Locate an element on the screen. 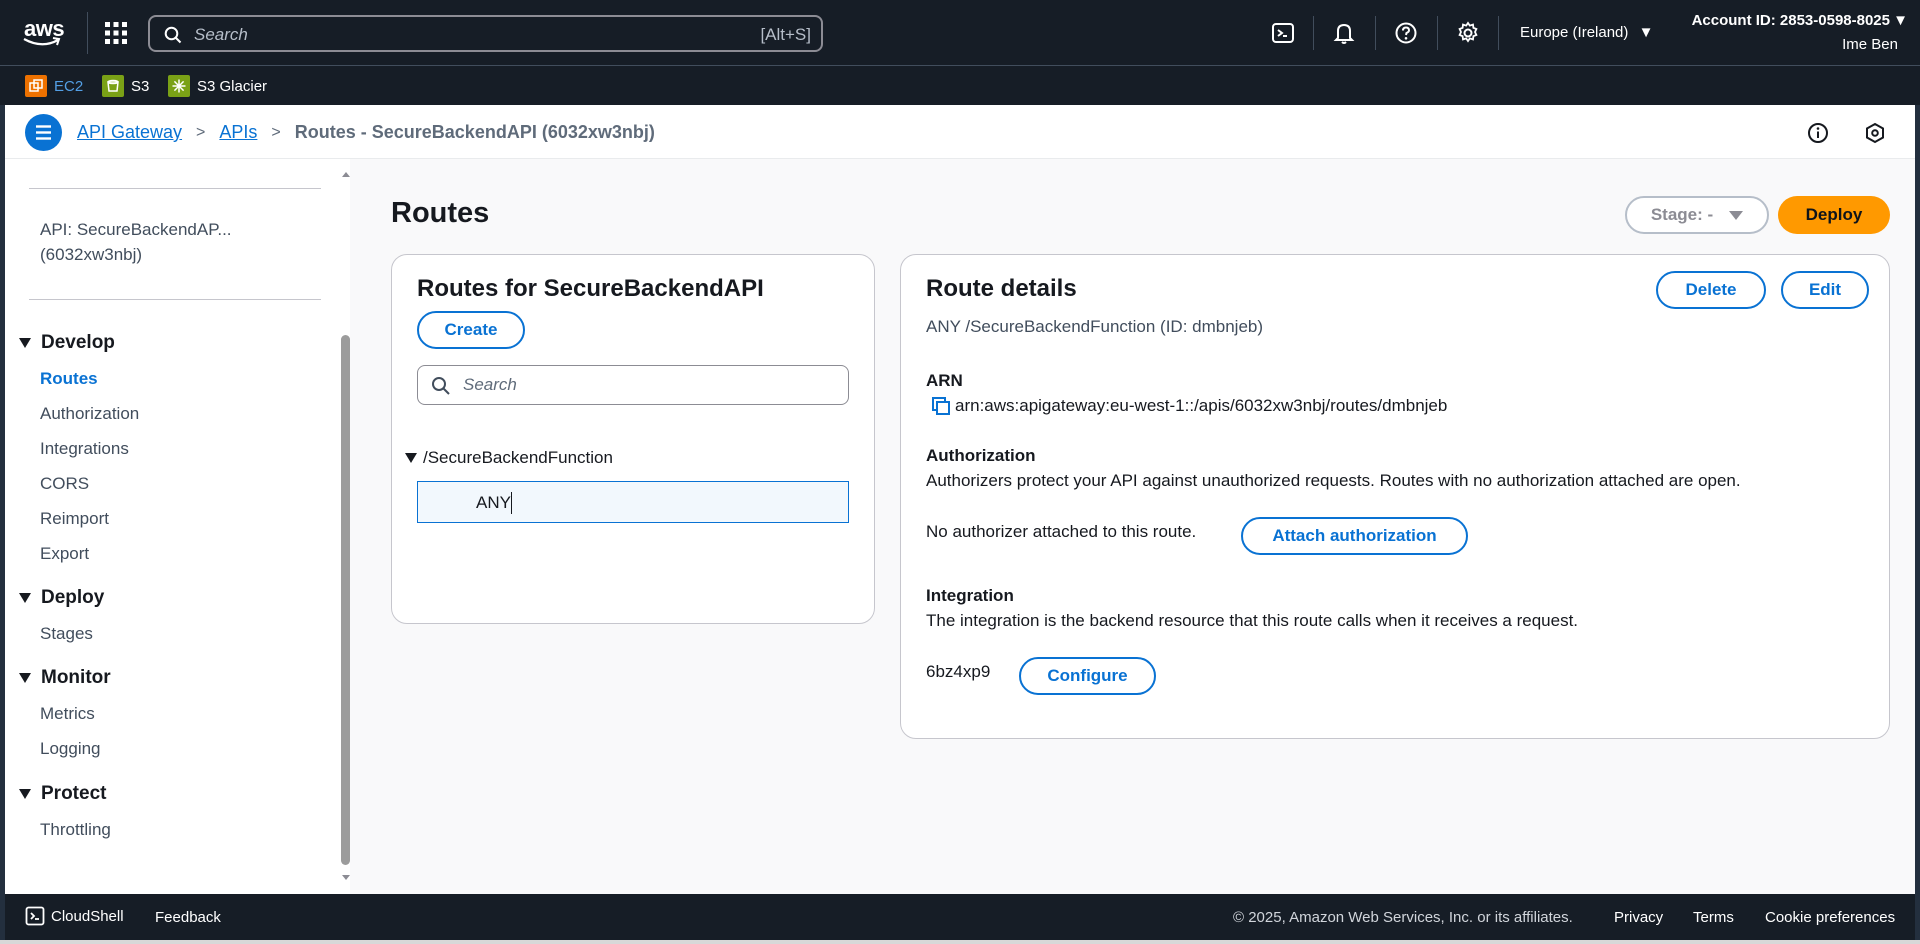 The image size is (1920, 944). create-button: Create is located at coordinates (471, 330).